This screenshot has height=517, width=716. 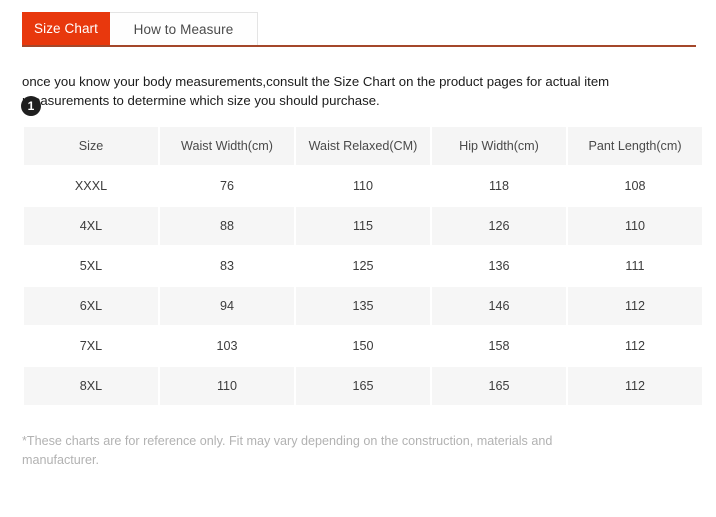 What do you see at coordinates (227, 226) in the screenshot?
I see `cell-waist-width: 88` at bounding box center [227, 226].